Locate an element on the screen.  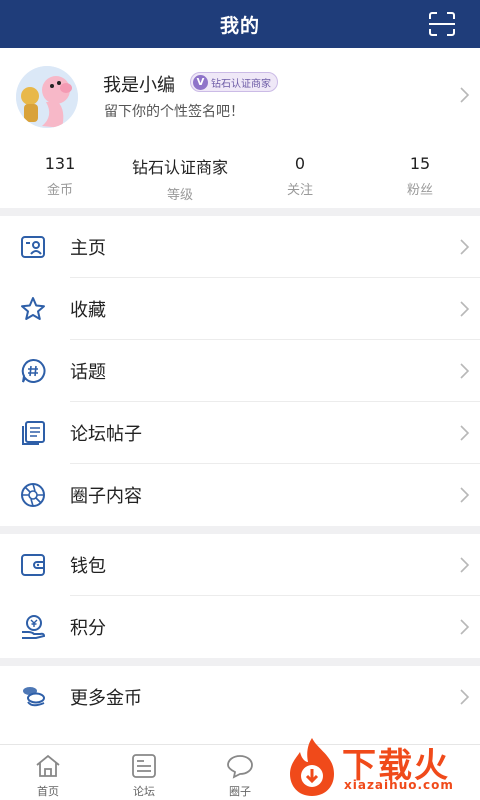
stat-fans: 15 粉丝 is located at coordinates (420, 177).